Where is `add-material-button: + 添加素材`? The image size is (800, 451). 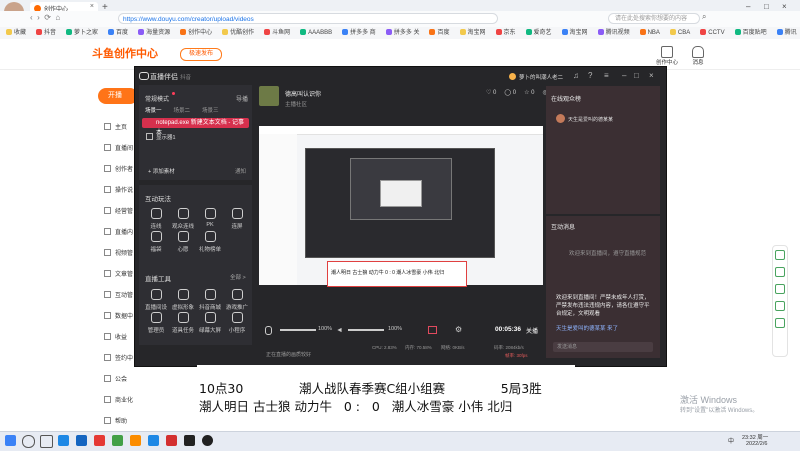 add-material-button: + 添加素材 is located at coordinates (161, 171).